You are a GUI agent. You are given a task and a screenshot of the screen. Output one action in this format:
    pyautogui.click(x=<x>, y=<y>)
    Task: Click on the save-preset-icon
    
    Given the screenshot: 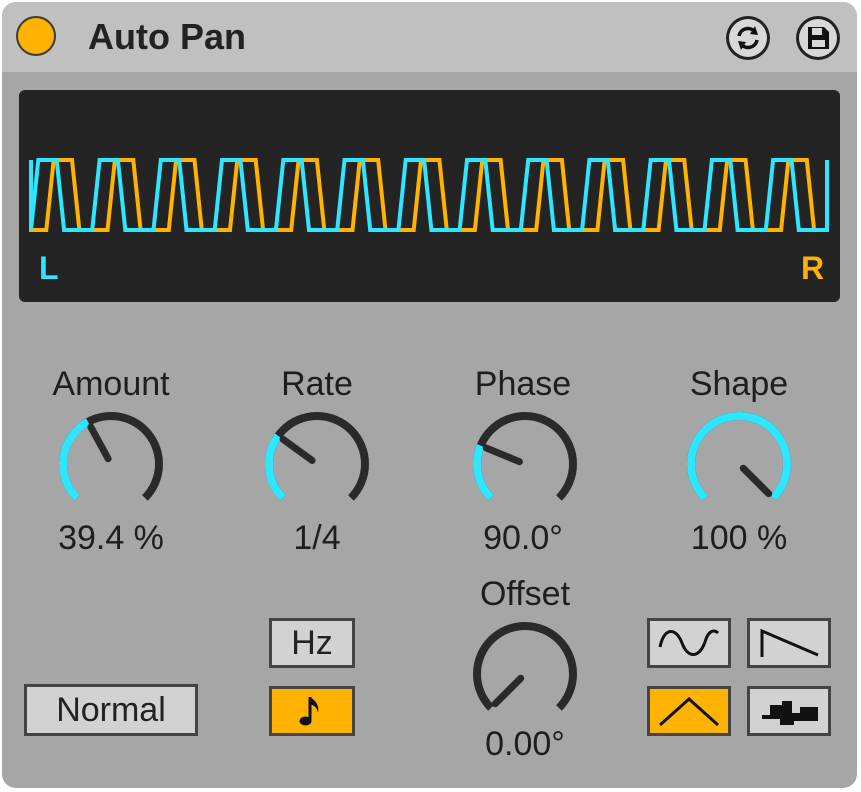 What is the action you would take?
    pyautogui.click(x=818, y=38)
    